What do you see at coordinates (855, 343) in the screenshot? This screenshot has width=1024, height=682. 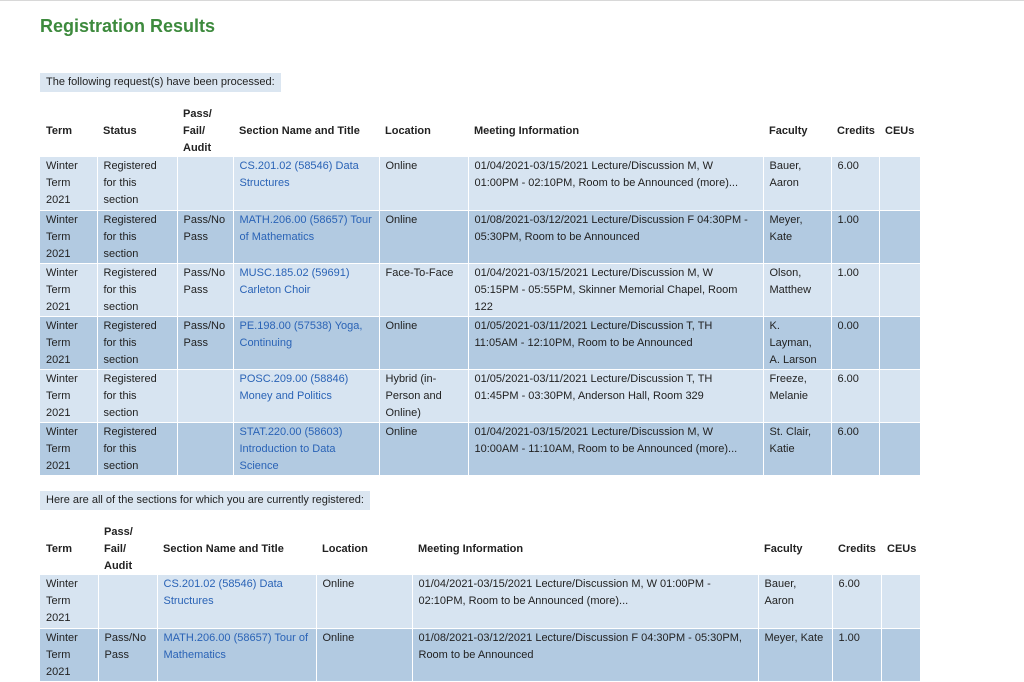 I see `cell-credits: 0.00` at bounding box center [855, 343].